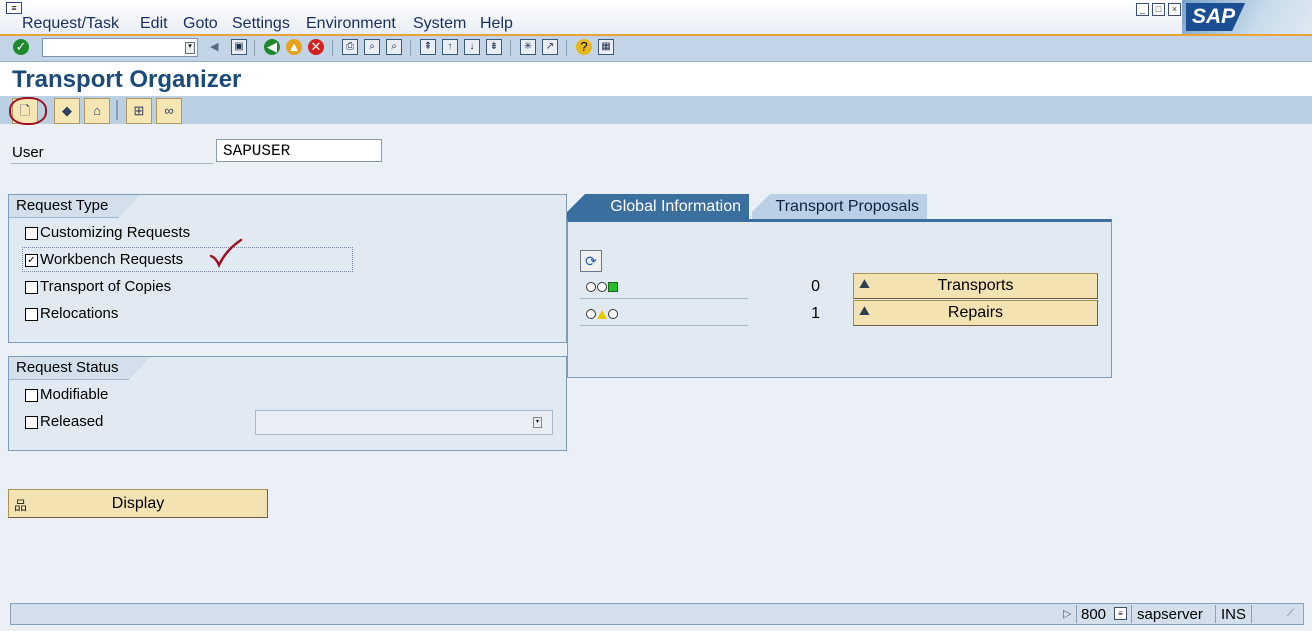  Describe the element at coordinates (127, 79) in the screenshot. I see `page-title: Transport Organizer` at that location.